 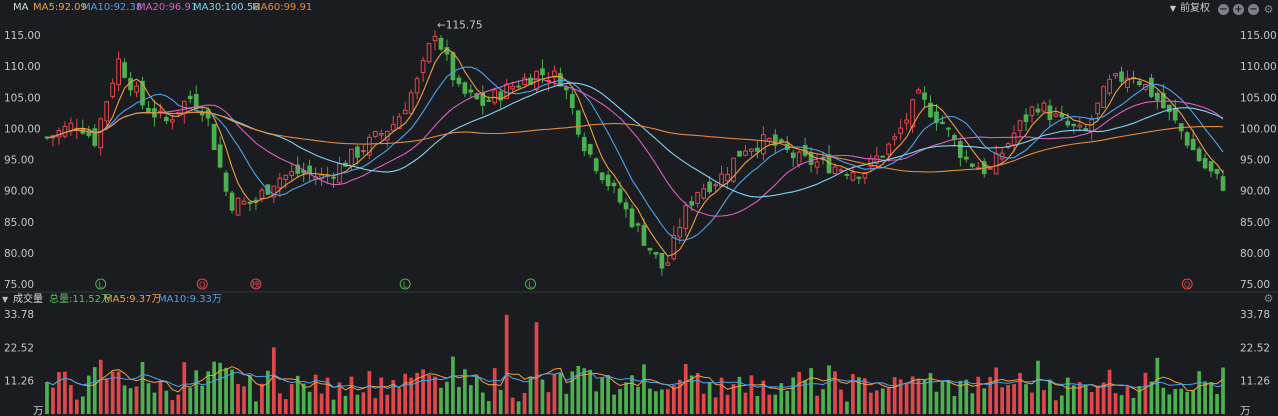 What do you see at coordinates (1173, 9) in the screenshot?
I see `adjust-dropdown-icon: ▼` at bounding box center [1173, 9].